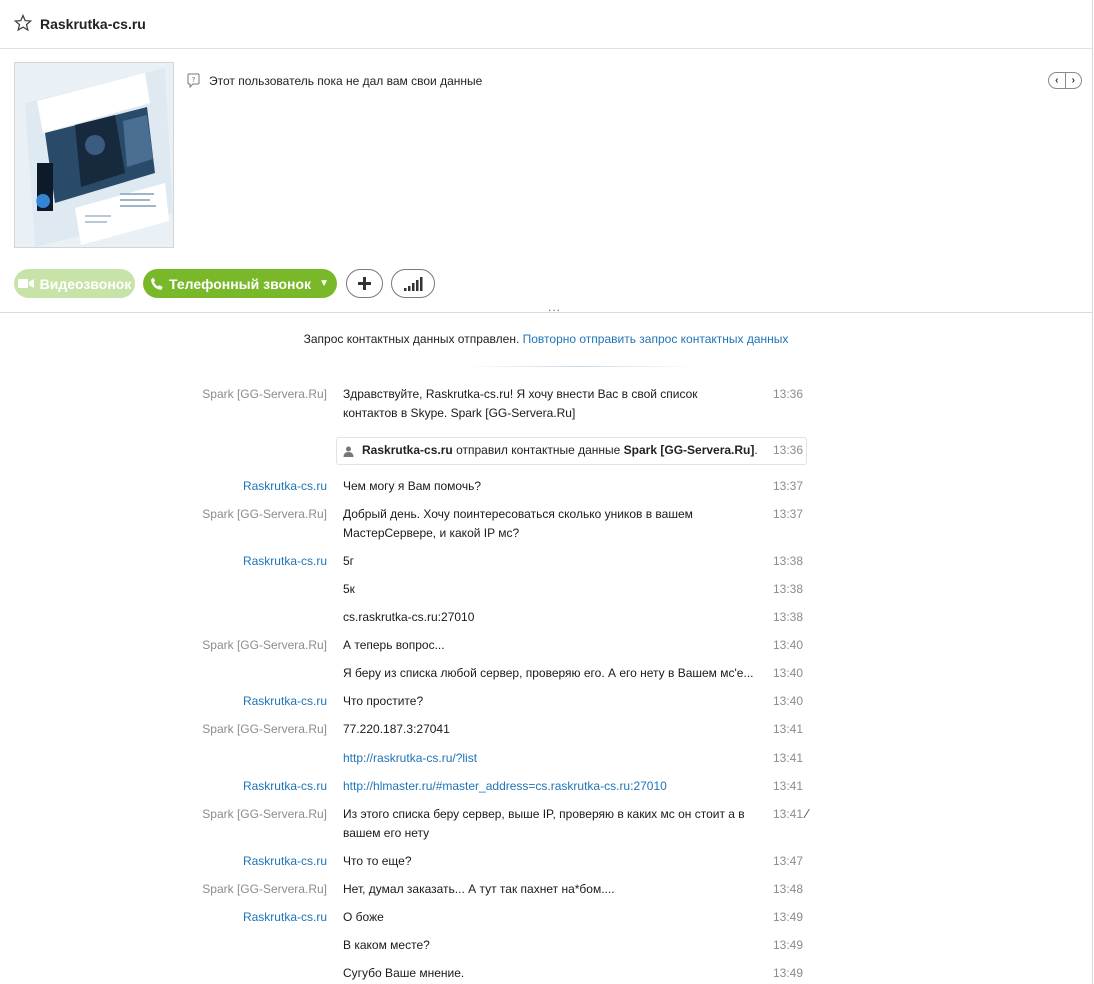  What do you see at coordinates (386, 945) in the screenshot?
I see `message-text: В каком месте?` at bounding box center [386, 945].